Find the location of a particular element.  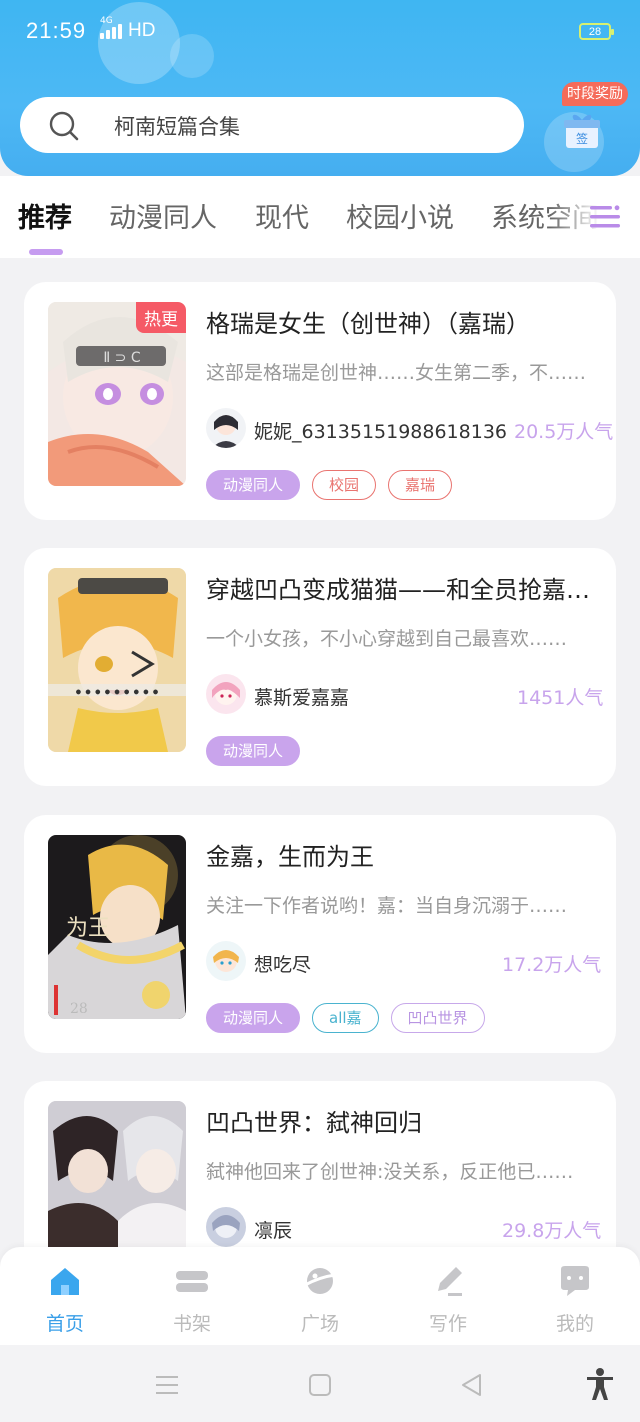

tab-modern: 现代 is located at coordinates (282, 215).